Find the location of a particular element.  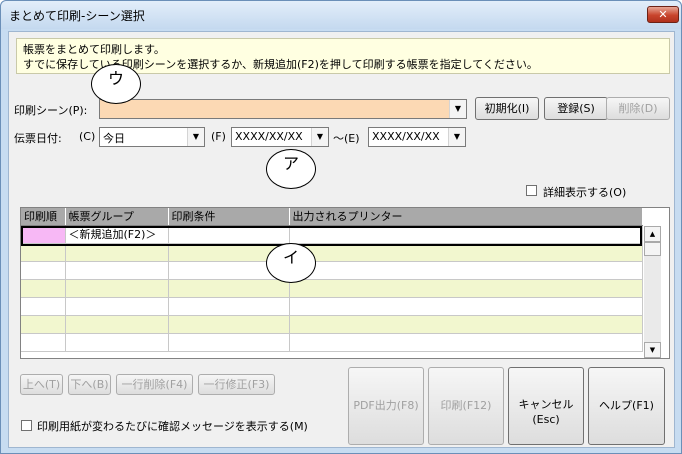

confirm-message-label: 印刷用紙が変わるたびに確認メッセージを表示する(M) is located at coordinates (172, 426).